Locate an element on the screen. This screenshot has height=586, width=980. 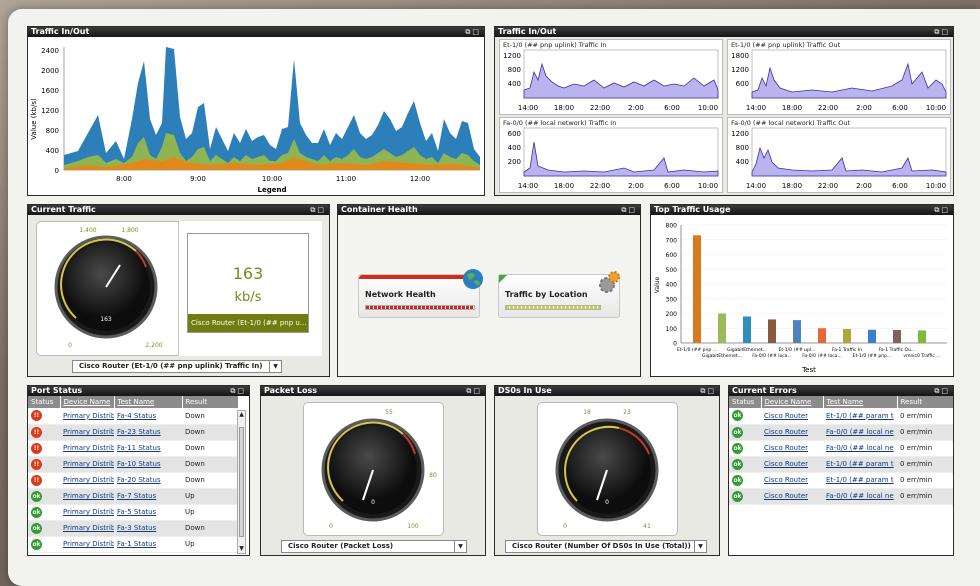
subchart-plot: 1200 800 400 14:00 18:00 22:00 2:00 6:00 10:00 is located at coordinates (611, 80).